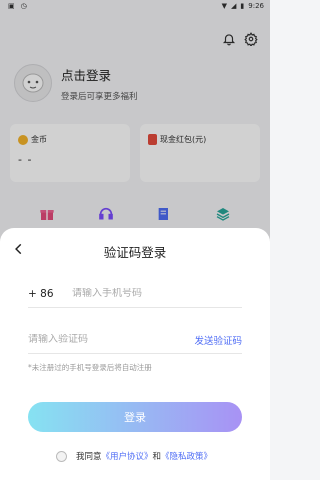  Describe the element at coordinates (152, 293) in the screenshot. I see `phone-input` at that location.